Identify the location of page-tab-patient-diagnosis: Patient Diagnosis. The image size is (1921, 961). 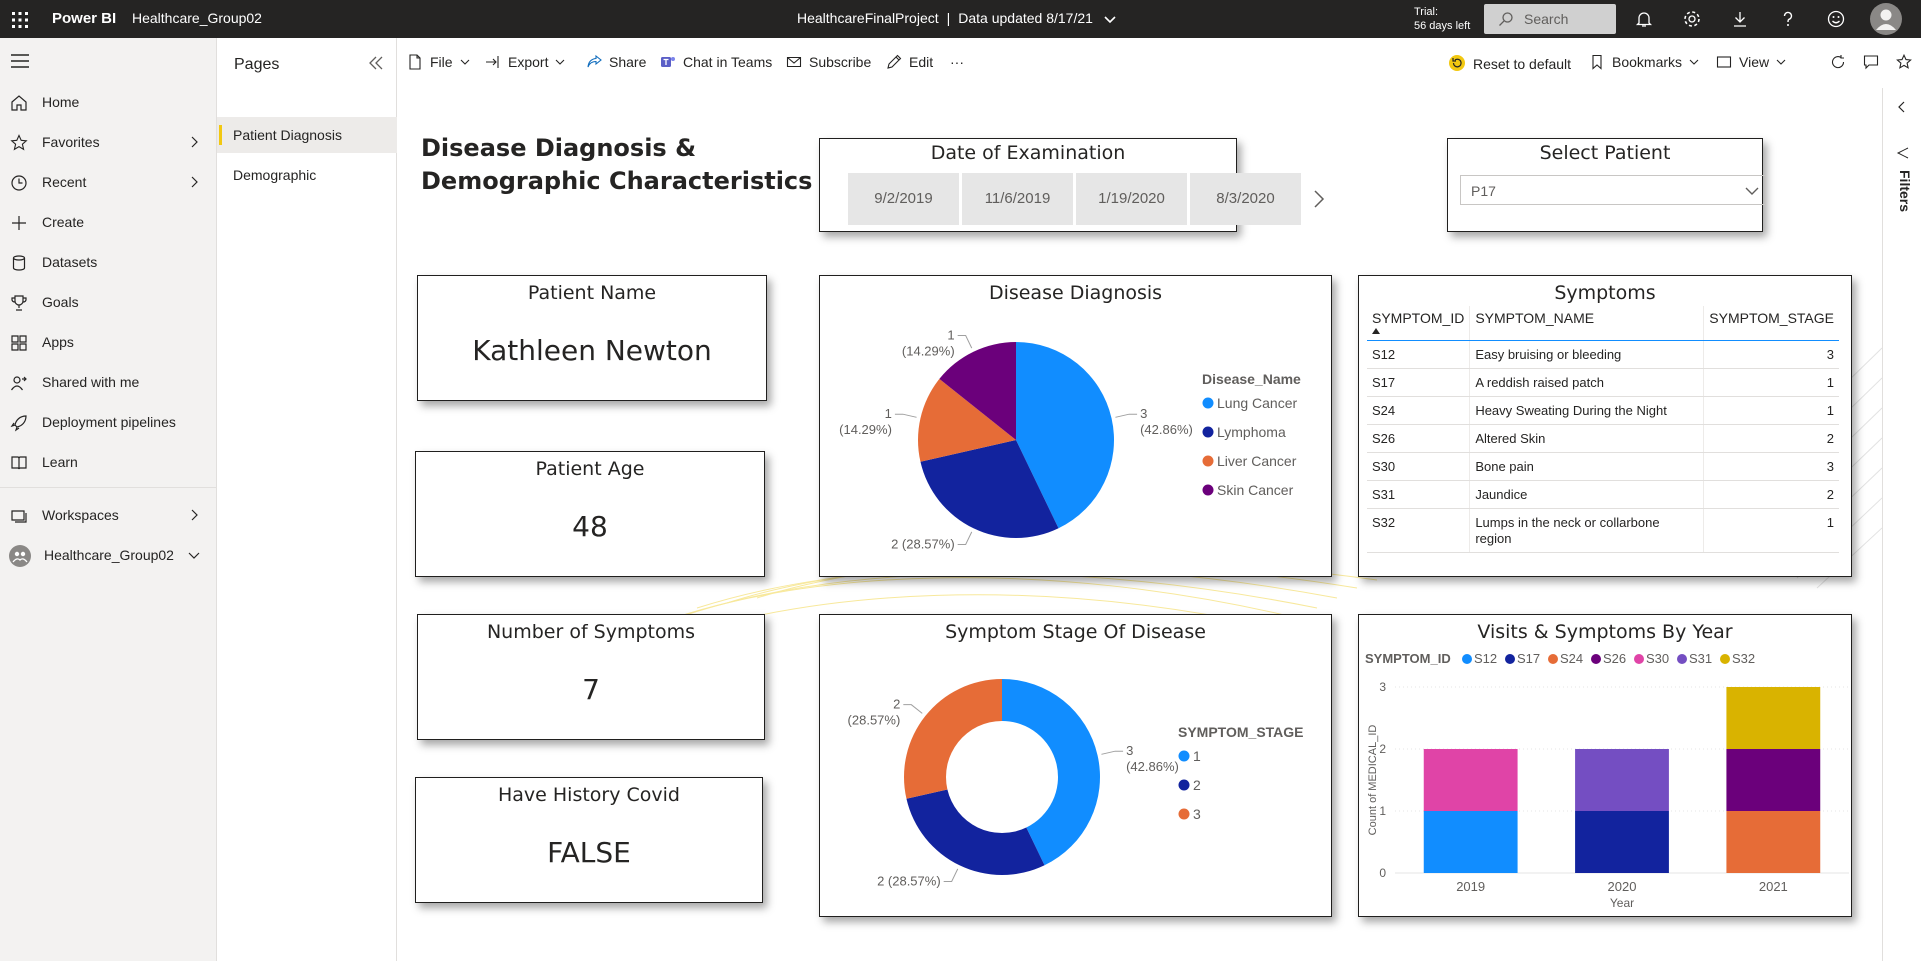
(307, 135).